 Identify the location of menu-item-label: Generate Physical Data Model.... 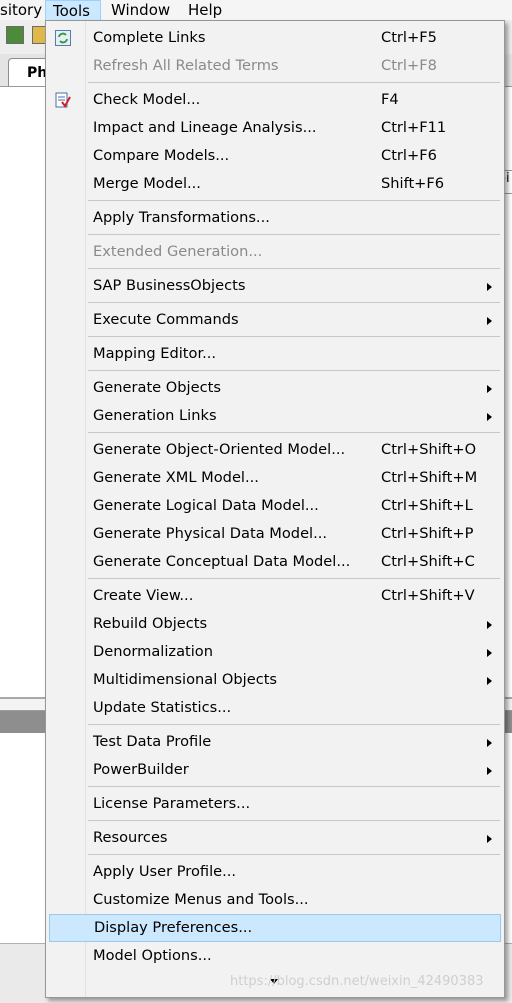
(210, 533).